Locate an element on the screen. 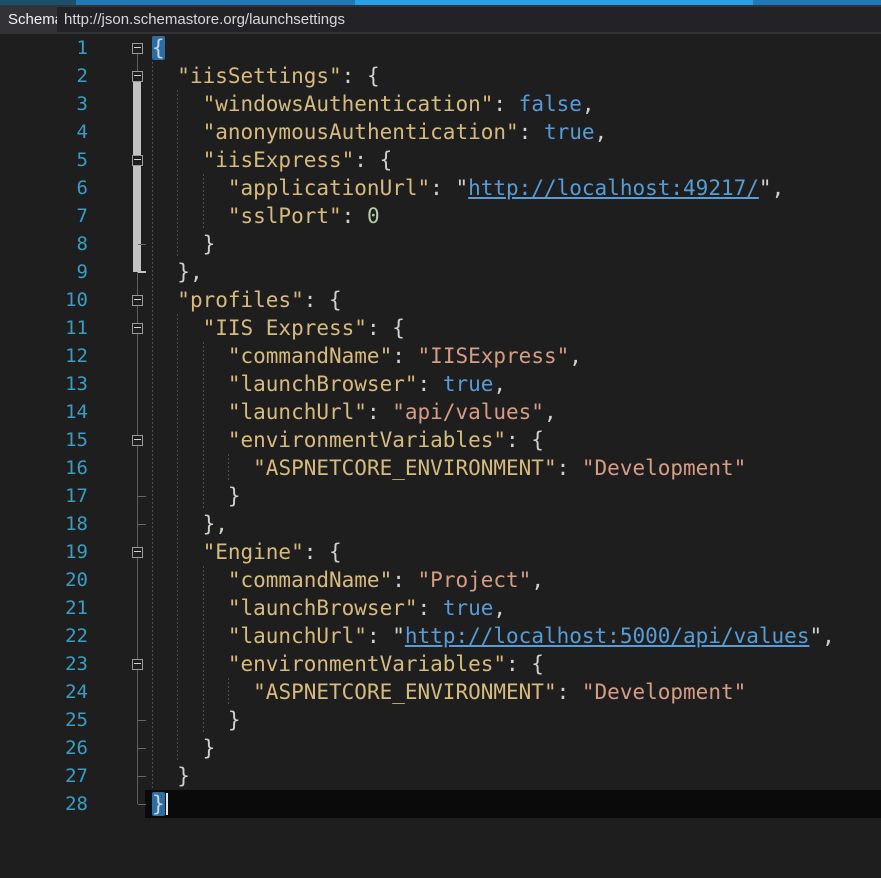 The image size is (881, 878). code-text: "sslPort": 0 is located at coordinates (266, 216).